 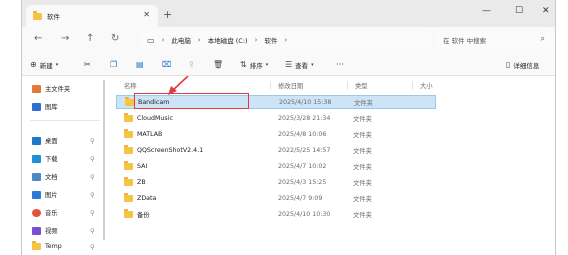 I want to click on sort-icon: ⇅, so click(x=243, y=64).